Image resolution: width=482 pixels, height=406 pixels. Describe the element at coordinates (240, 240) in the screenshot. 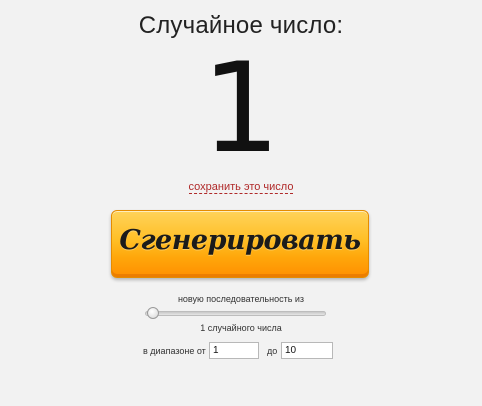

I see `generate-button-label: Сгенерировать` at that location.